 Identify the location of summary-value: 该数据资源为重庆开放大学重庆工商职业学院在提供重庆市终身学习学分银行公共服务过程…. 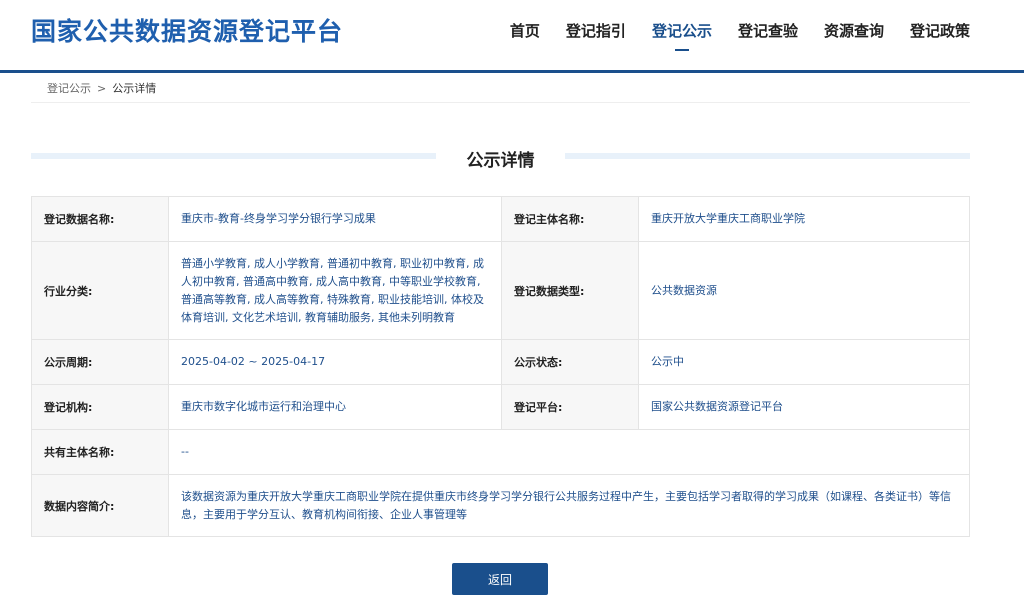
(569, 505).